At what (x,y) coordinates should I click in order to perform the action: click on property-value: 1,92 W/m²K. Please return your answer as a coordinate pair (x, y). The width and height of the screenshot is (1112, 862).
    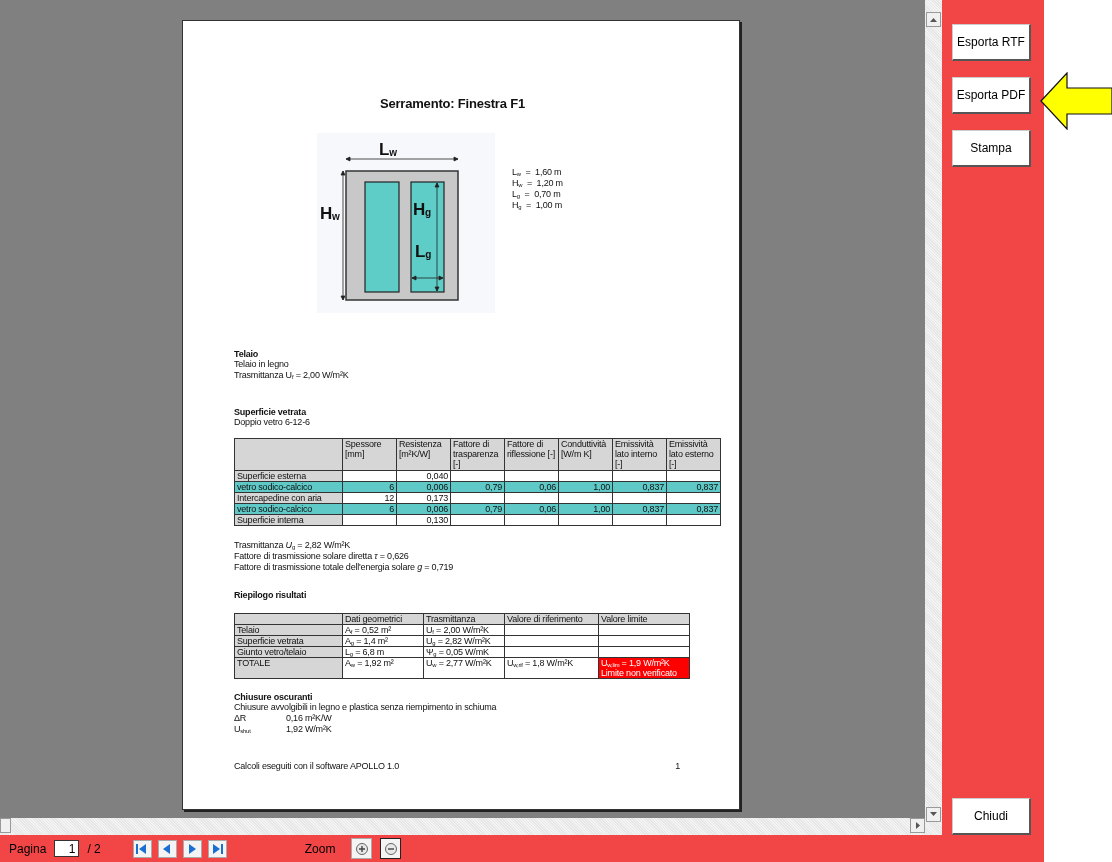
    Looking at the image, I should click on (309, 729).